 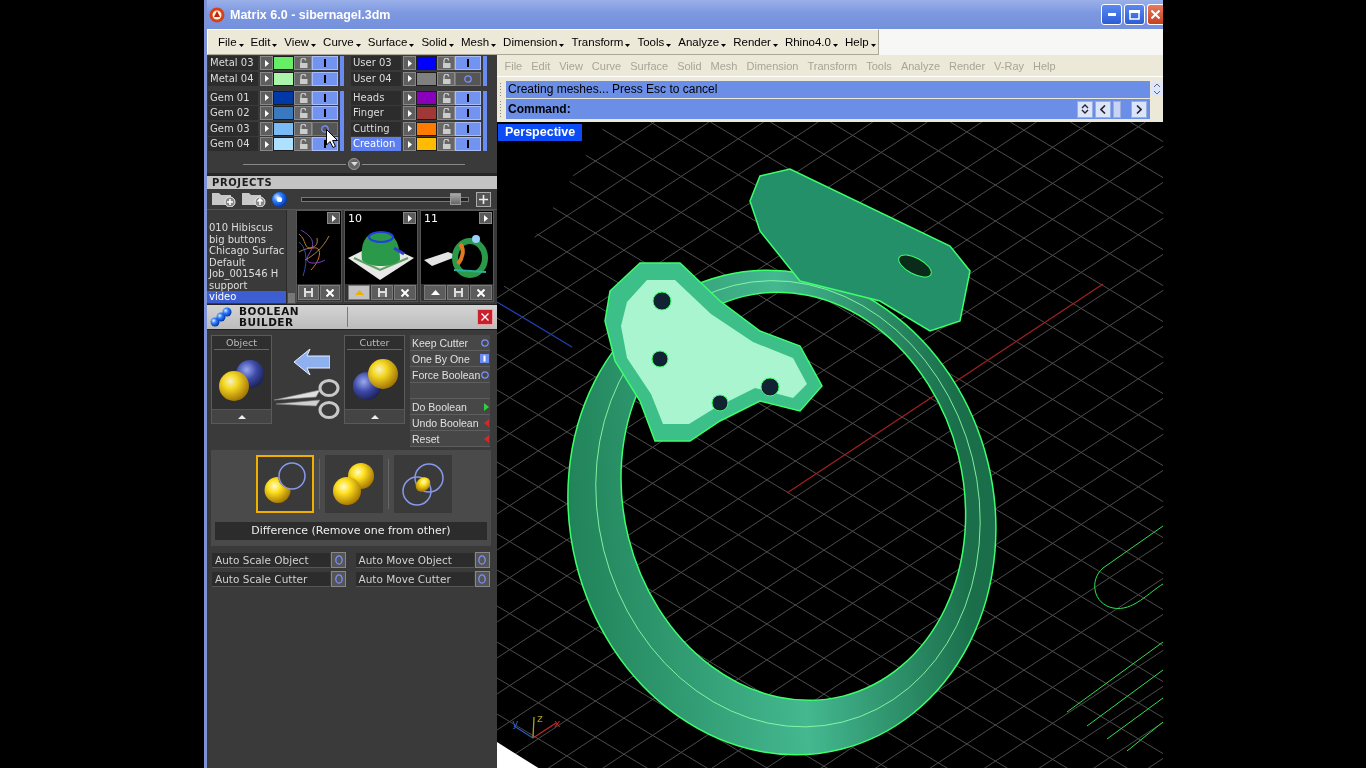 I want to click on action-button: Do Boolean, so click(x=450, y=407).